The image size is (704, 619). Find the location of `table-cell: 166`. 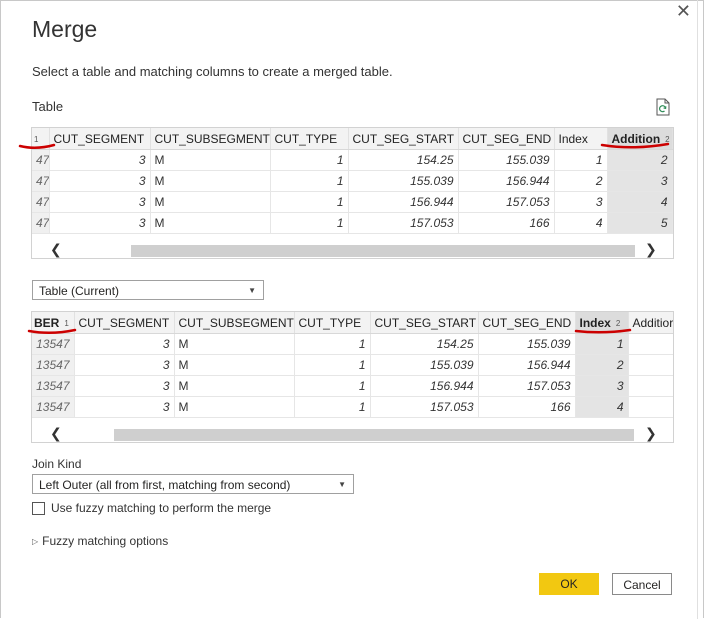

table-cell: 166 is located at coordinates (527, 407).